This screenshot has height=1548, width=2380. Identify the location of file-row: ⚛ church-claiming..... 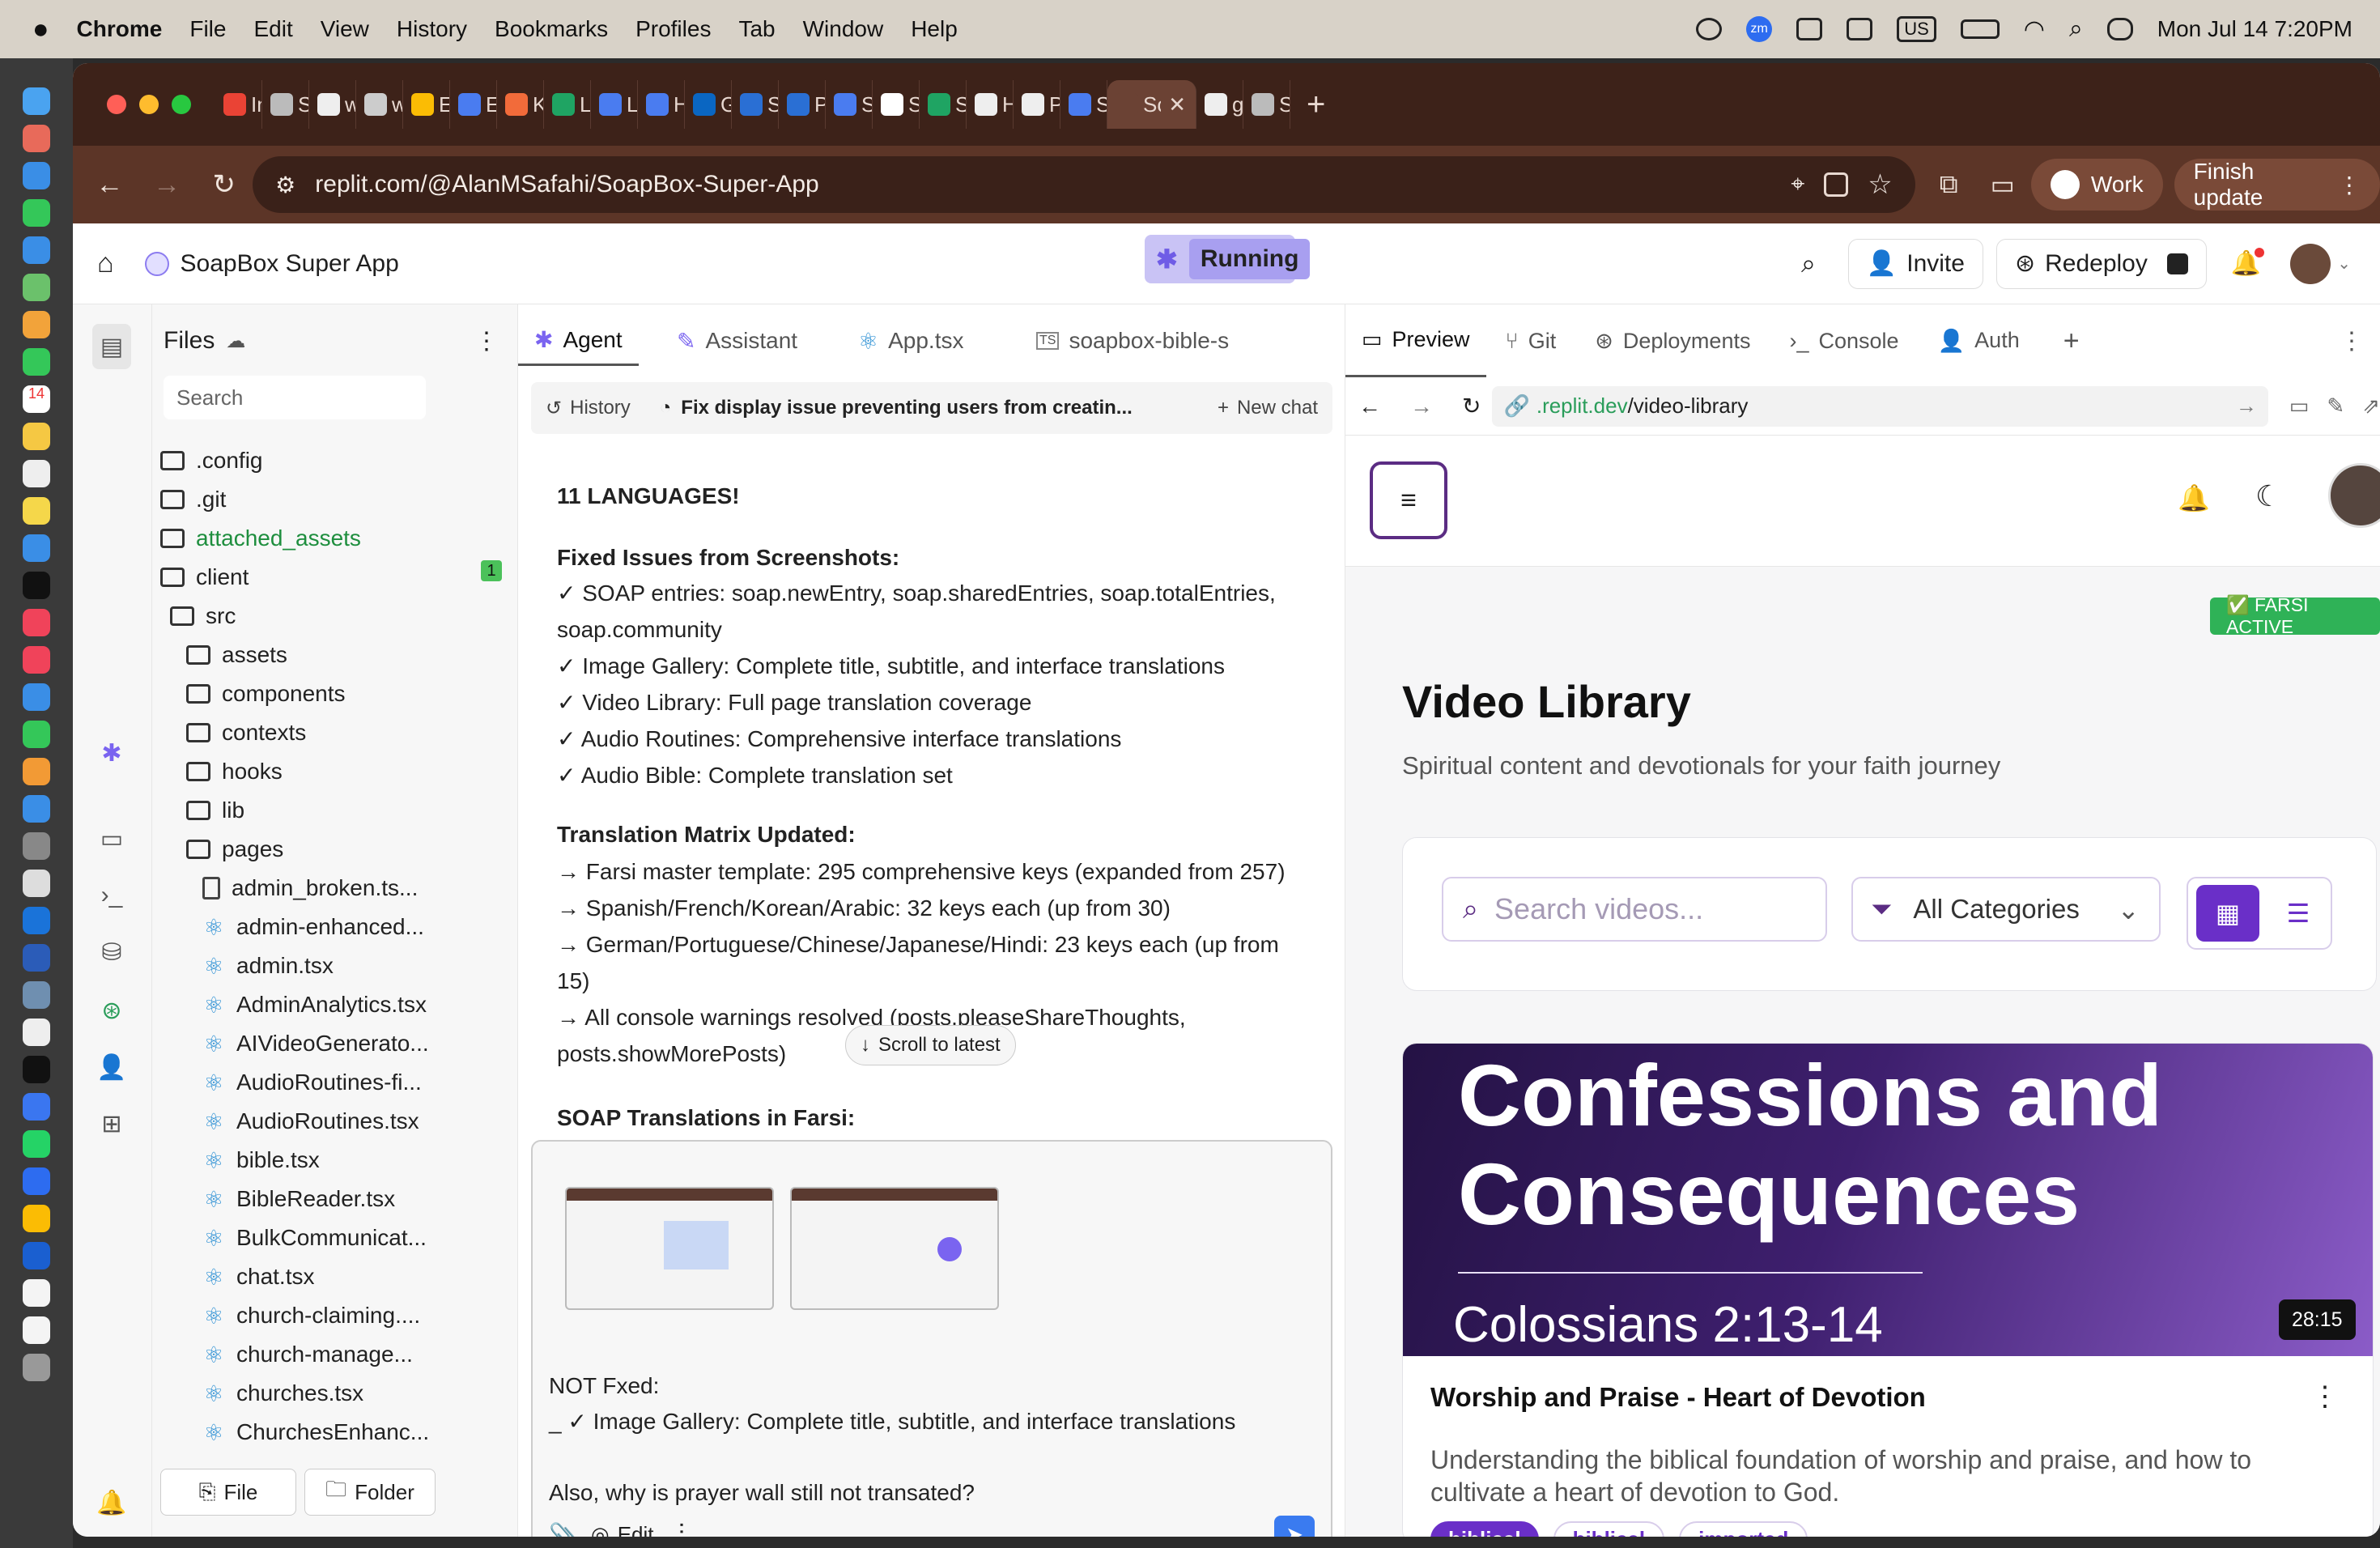
(355, 1315).